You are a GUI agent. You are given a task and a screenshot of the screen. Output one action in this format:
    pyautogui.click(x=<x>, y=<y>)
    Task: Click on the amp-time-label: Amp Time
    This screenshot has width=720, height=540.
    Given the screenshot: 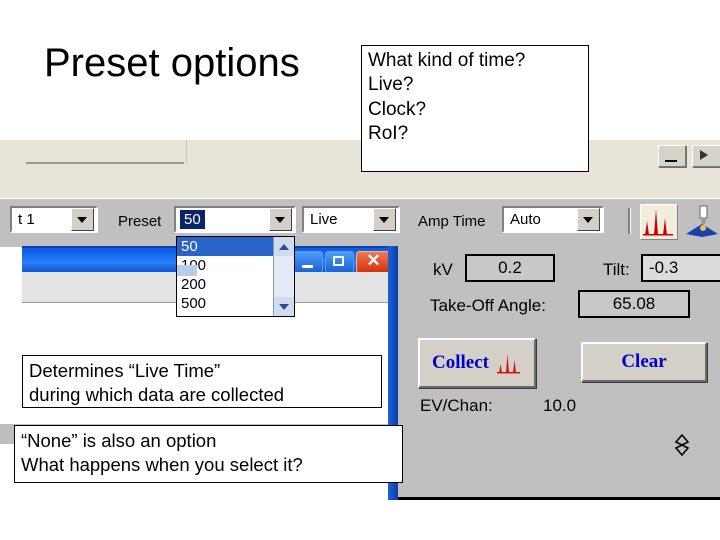 What is the action you would take?
    pyautogui.click(x=452, y=221)
    